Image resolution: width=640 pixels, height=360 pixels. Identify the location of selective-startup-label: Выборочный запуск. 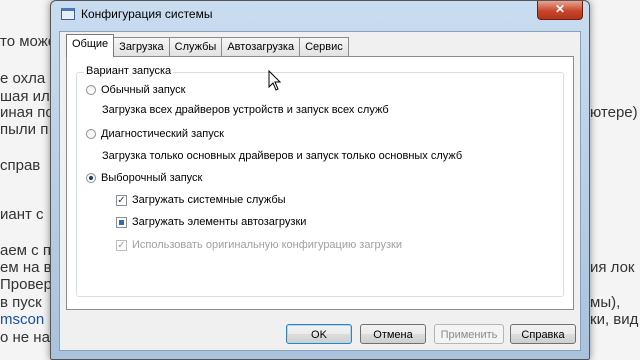
(152, 178).